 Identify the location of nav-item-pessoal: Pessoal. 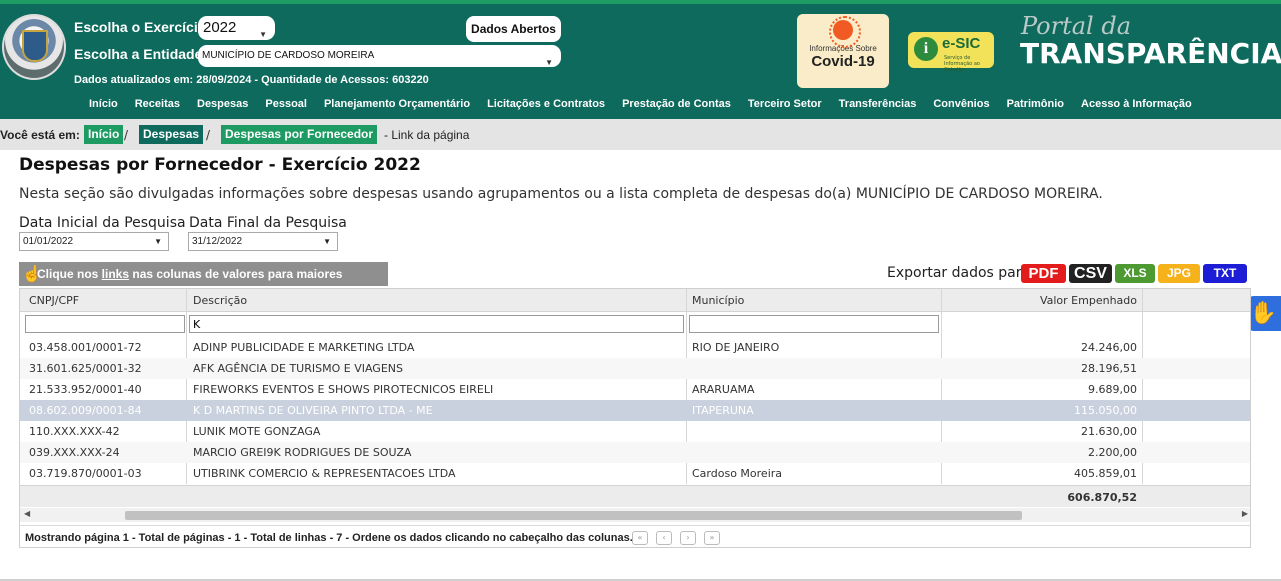
(286, 106).